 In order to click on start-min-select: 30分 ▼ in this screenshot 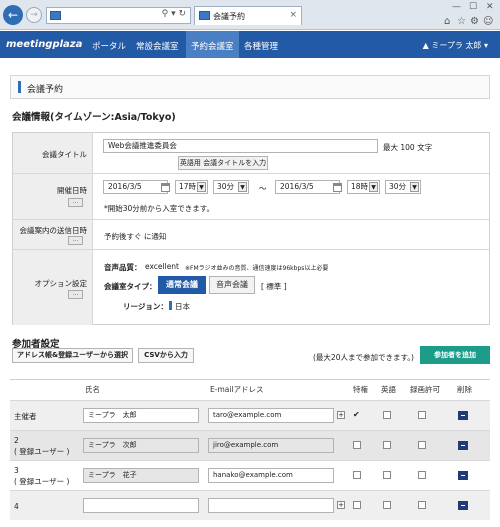, I will do `click(231, 187)`.